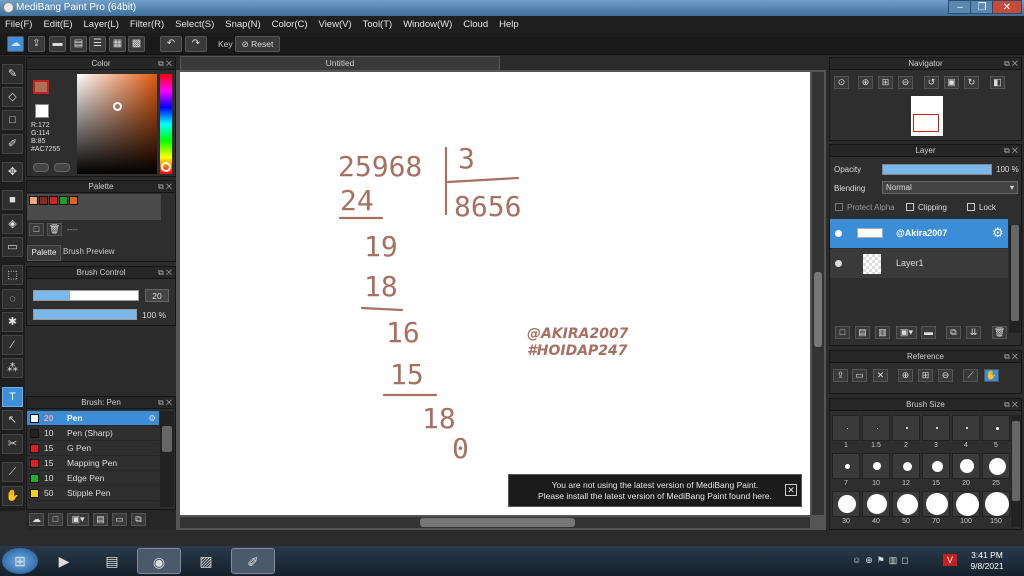 Image resolution: width=1024 pixels, height=576 pixels. Describe the element at coordinates (15, 44) in the screenshot. I see `cloud-icon: ☁` at that location.